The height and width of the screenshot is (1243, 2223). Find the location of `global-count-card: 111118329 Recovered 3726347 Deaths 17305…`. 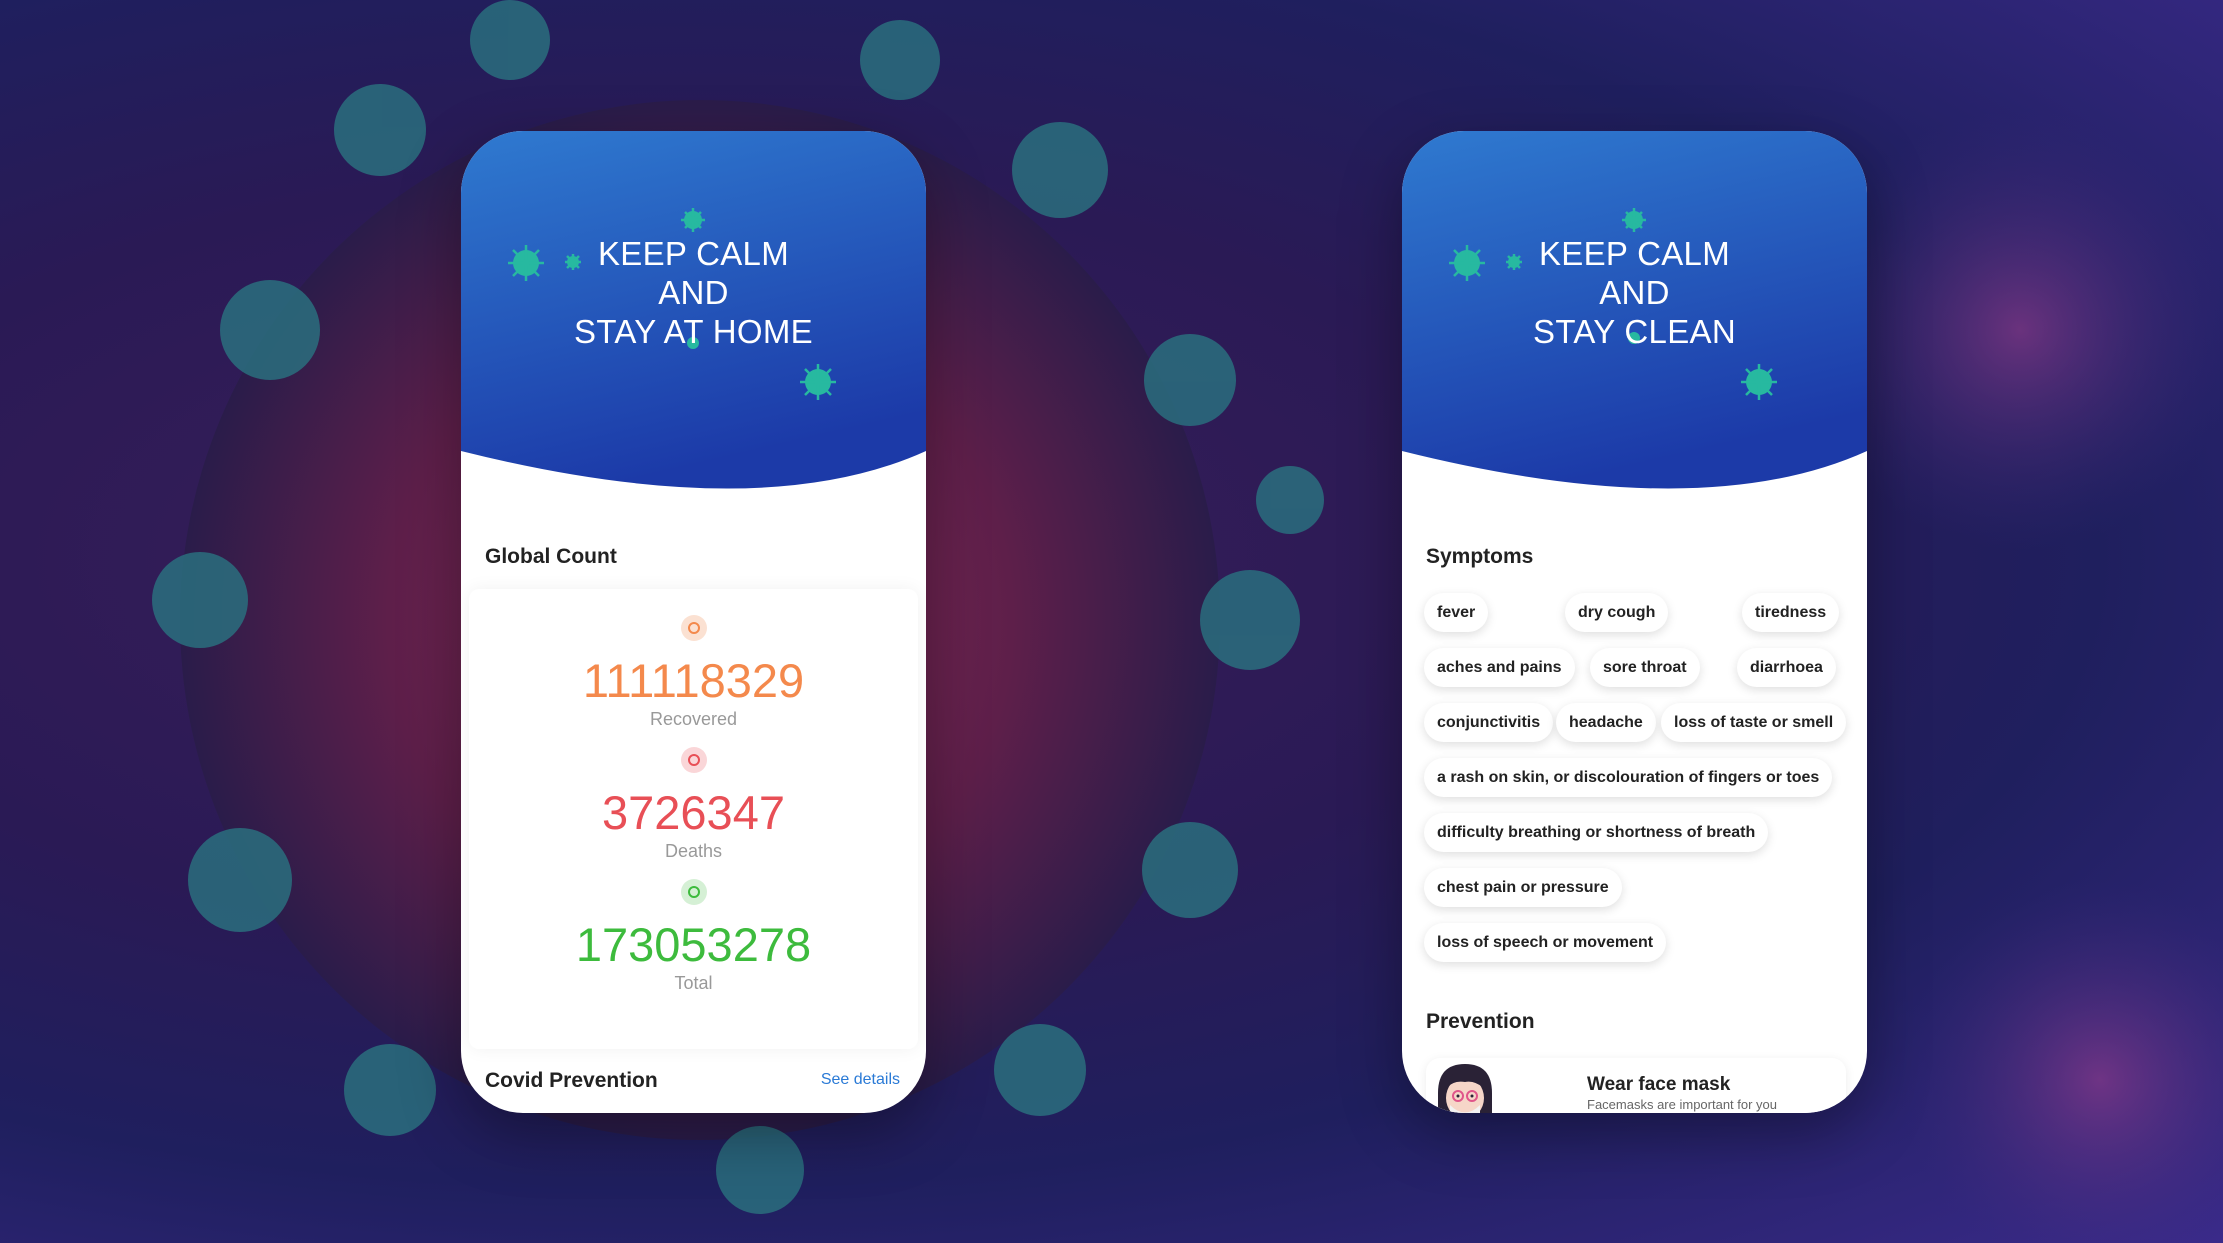

global-count-card: 111118329 Recovered 3726347 Deaths 17305… is located at coordinates (693, 819).